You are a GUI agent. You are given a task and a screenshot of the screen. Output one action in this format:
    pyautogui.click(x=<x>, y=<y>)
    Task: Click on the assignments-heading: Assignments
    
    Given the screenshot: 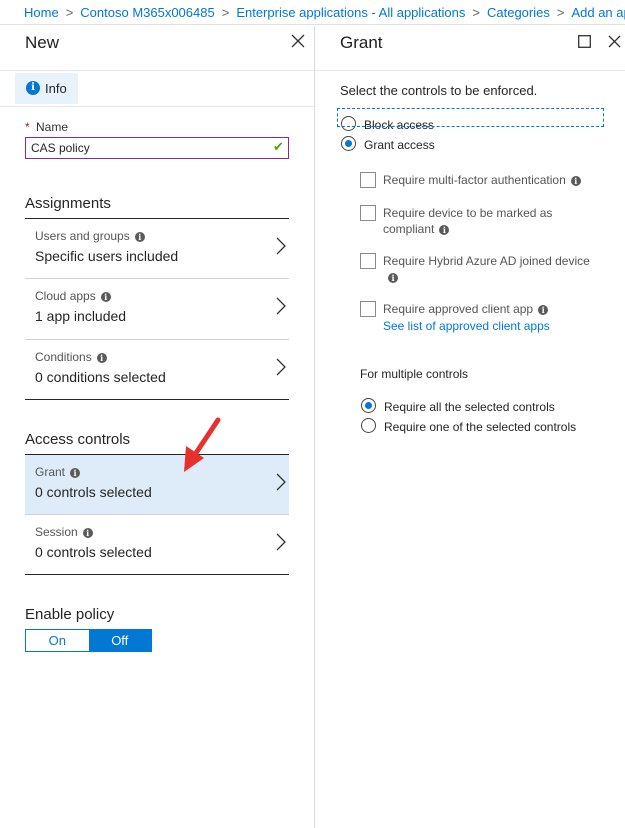 What is the action you would take?
    pyautogui.click(x=68, y=203)
    